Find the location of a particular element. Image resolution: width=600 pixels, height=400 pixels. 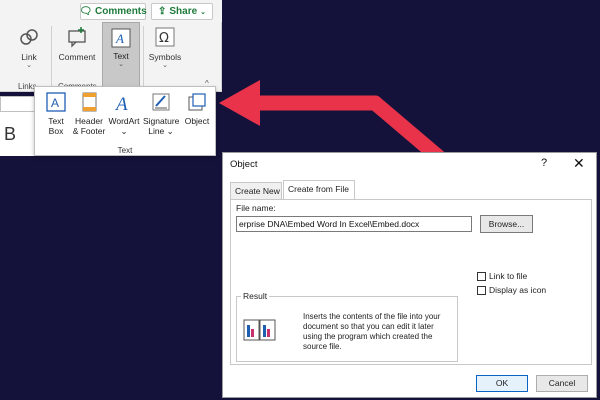

result-label: Result is located at coordinates (255, 296).